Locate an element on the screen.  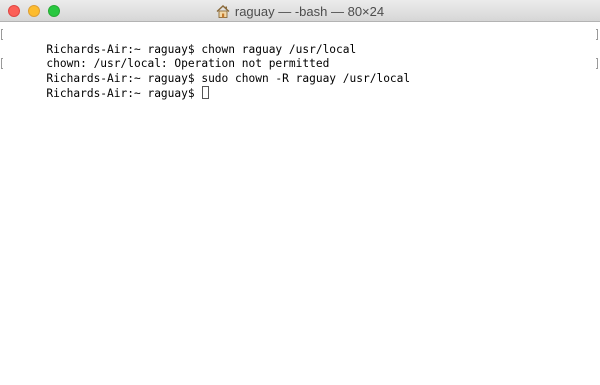
window-title: raguay — -bash — 80×24 is located at coordinates (300, 11).